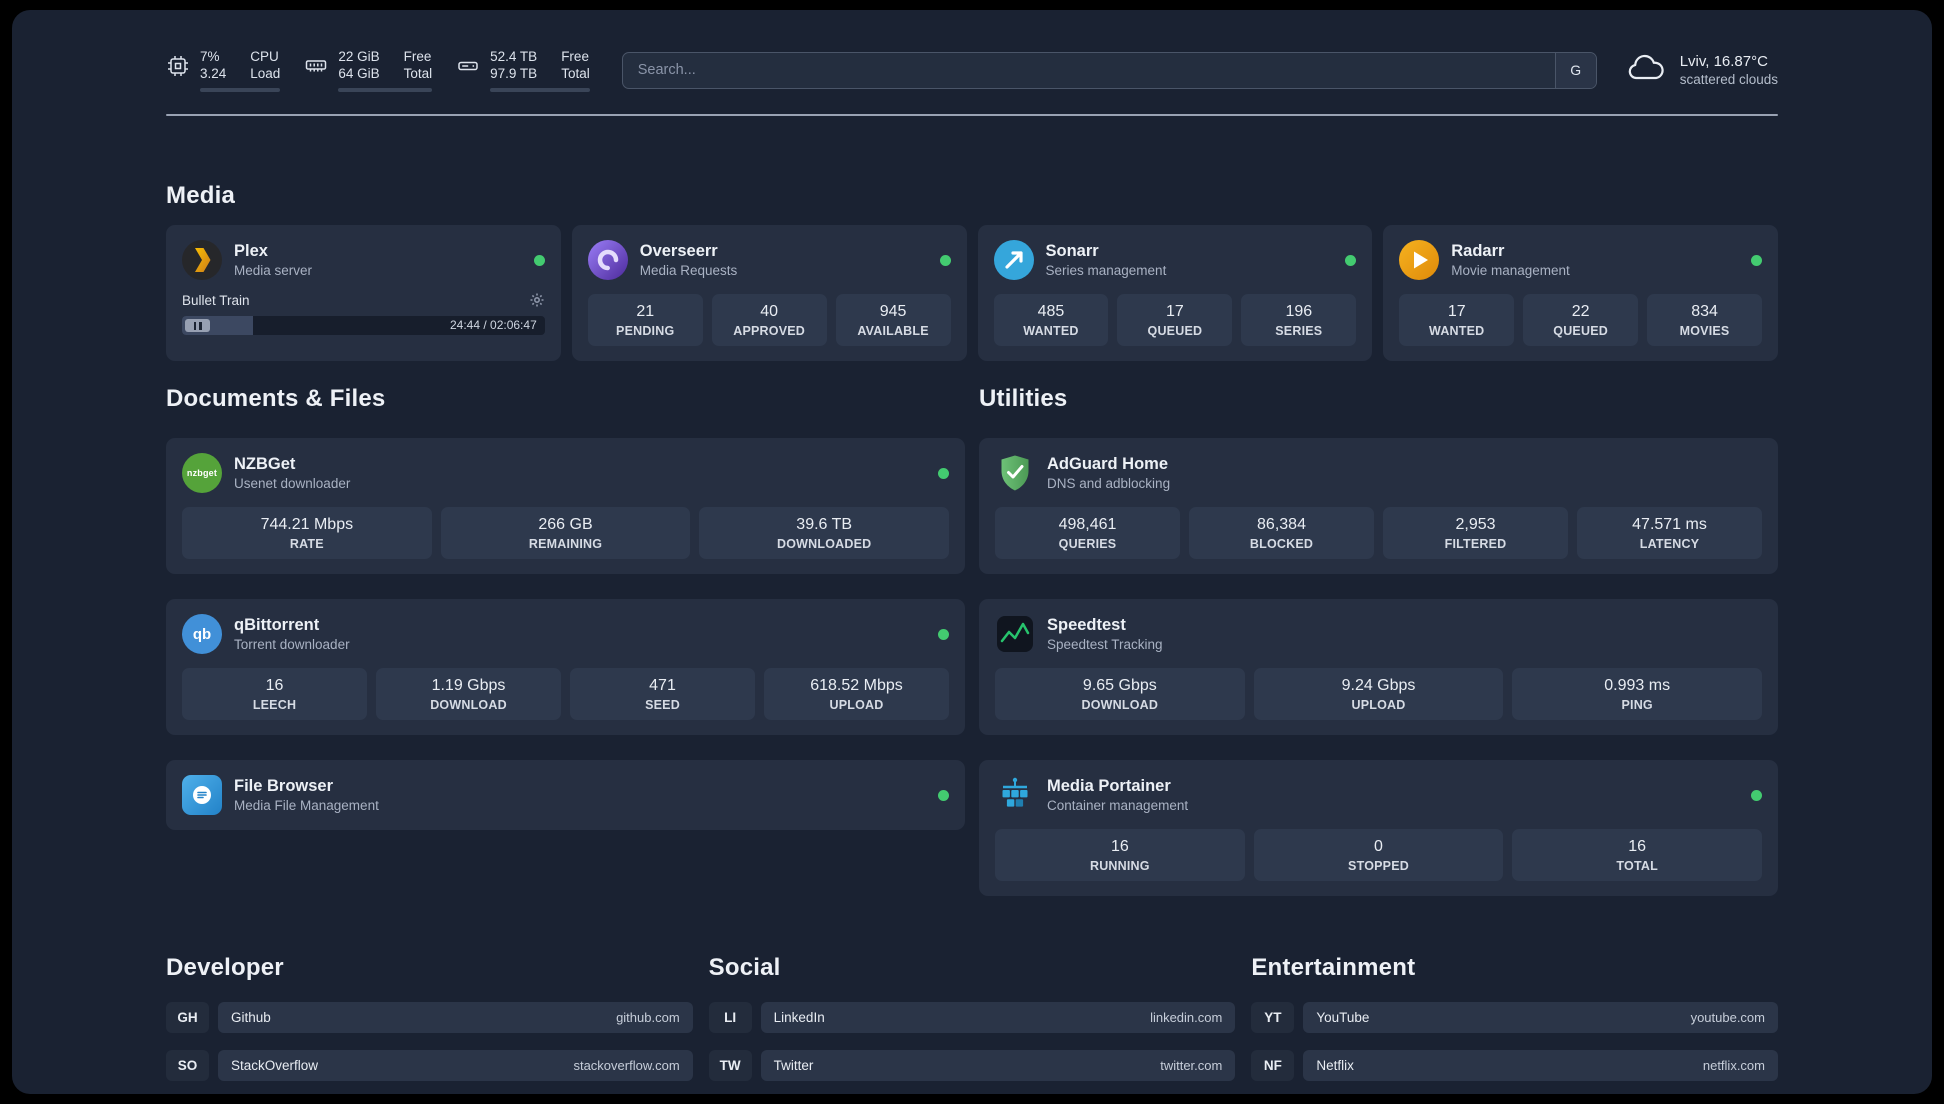 Image resolution: width=1944 pixels, height=1104 pixels. Describe the element at coordinates (1015, 473) in the screenshot. I see `adguard-icon` at that location.